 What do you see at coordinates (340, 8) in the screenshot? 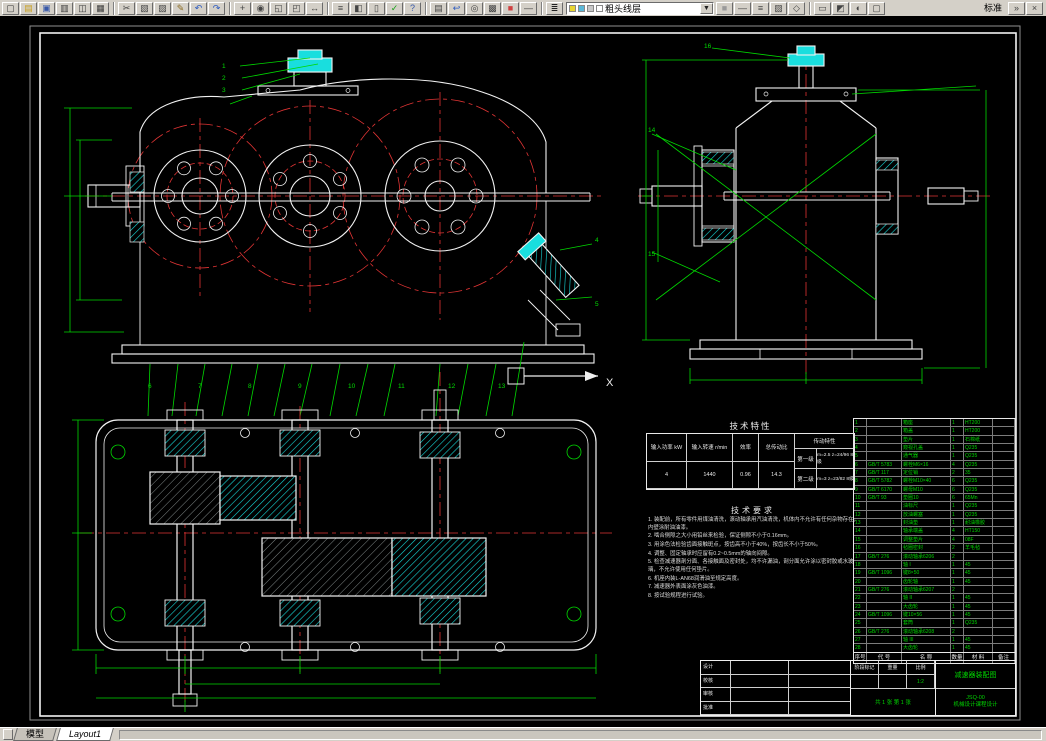
I see `properties-icon: ≡` at bounding box center [340, 8].